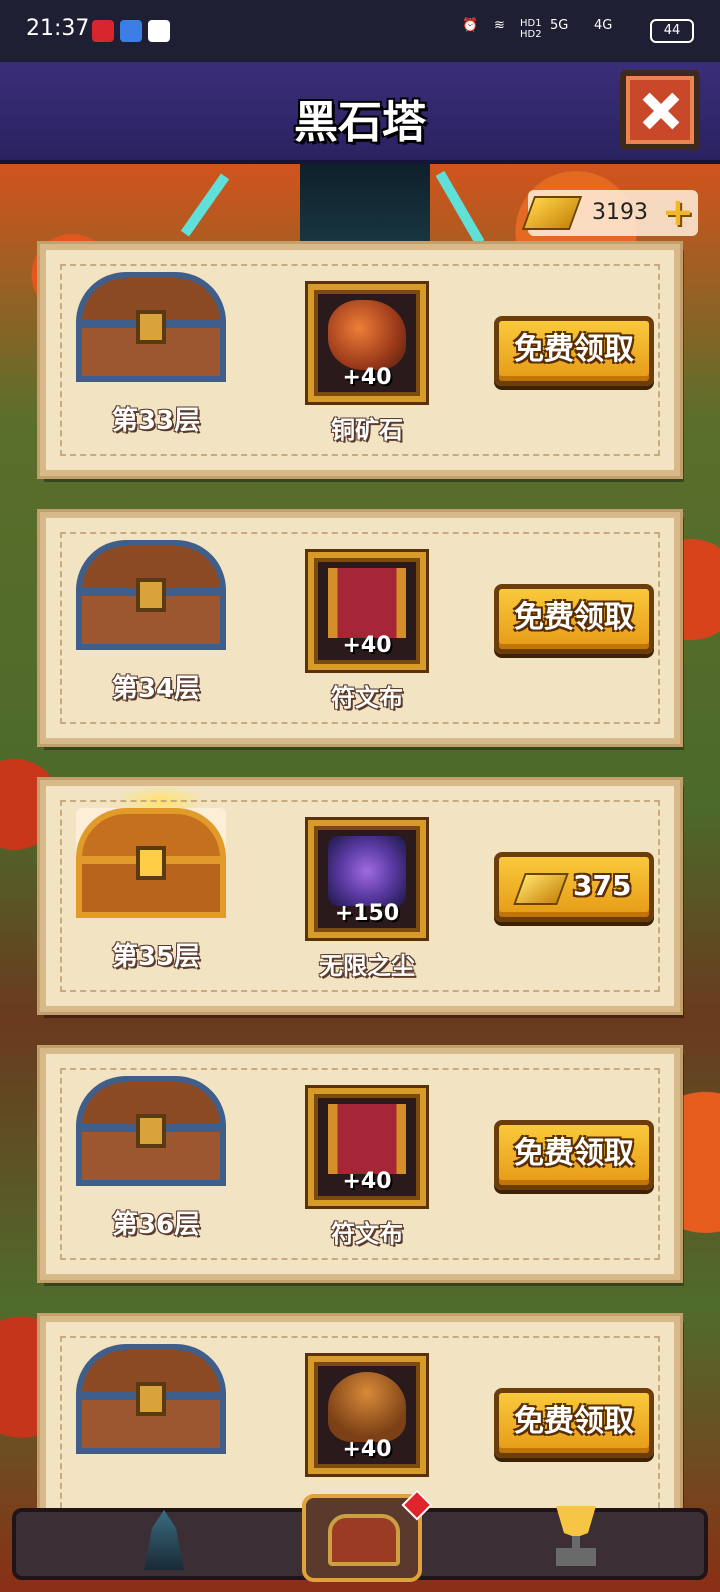  I want to click on battery-indicator: 44, so click(672, 31).